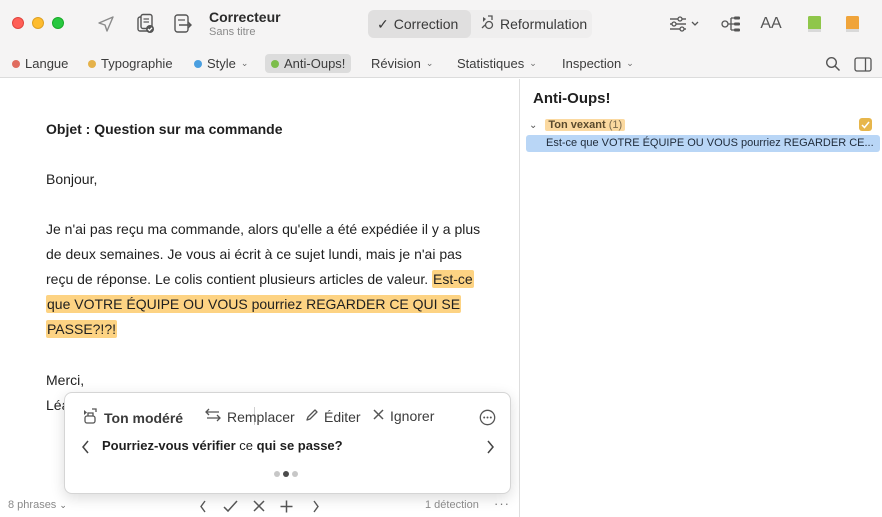  Describe the element at coordinates (90, 418) in the screenshot. I see `tone-icon` at that location.